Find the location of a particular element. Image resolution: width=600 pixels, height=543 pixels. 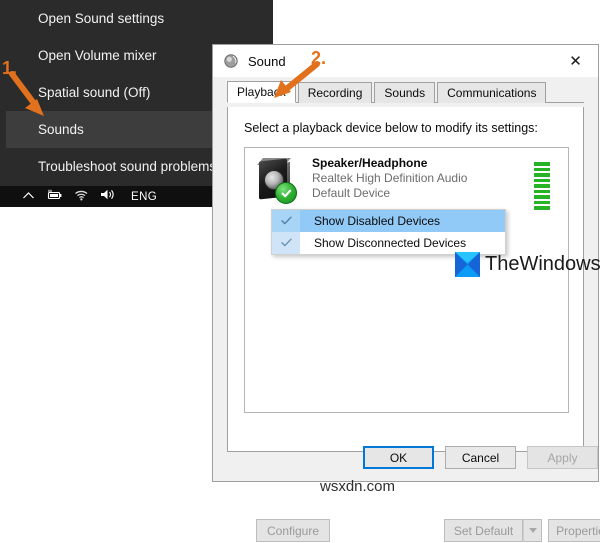

dialog-title: Sound is located at coordinates (267, 61).